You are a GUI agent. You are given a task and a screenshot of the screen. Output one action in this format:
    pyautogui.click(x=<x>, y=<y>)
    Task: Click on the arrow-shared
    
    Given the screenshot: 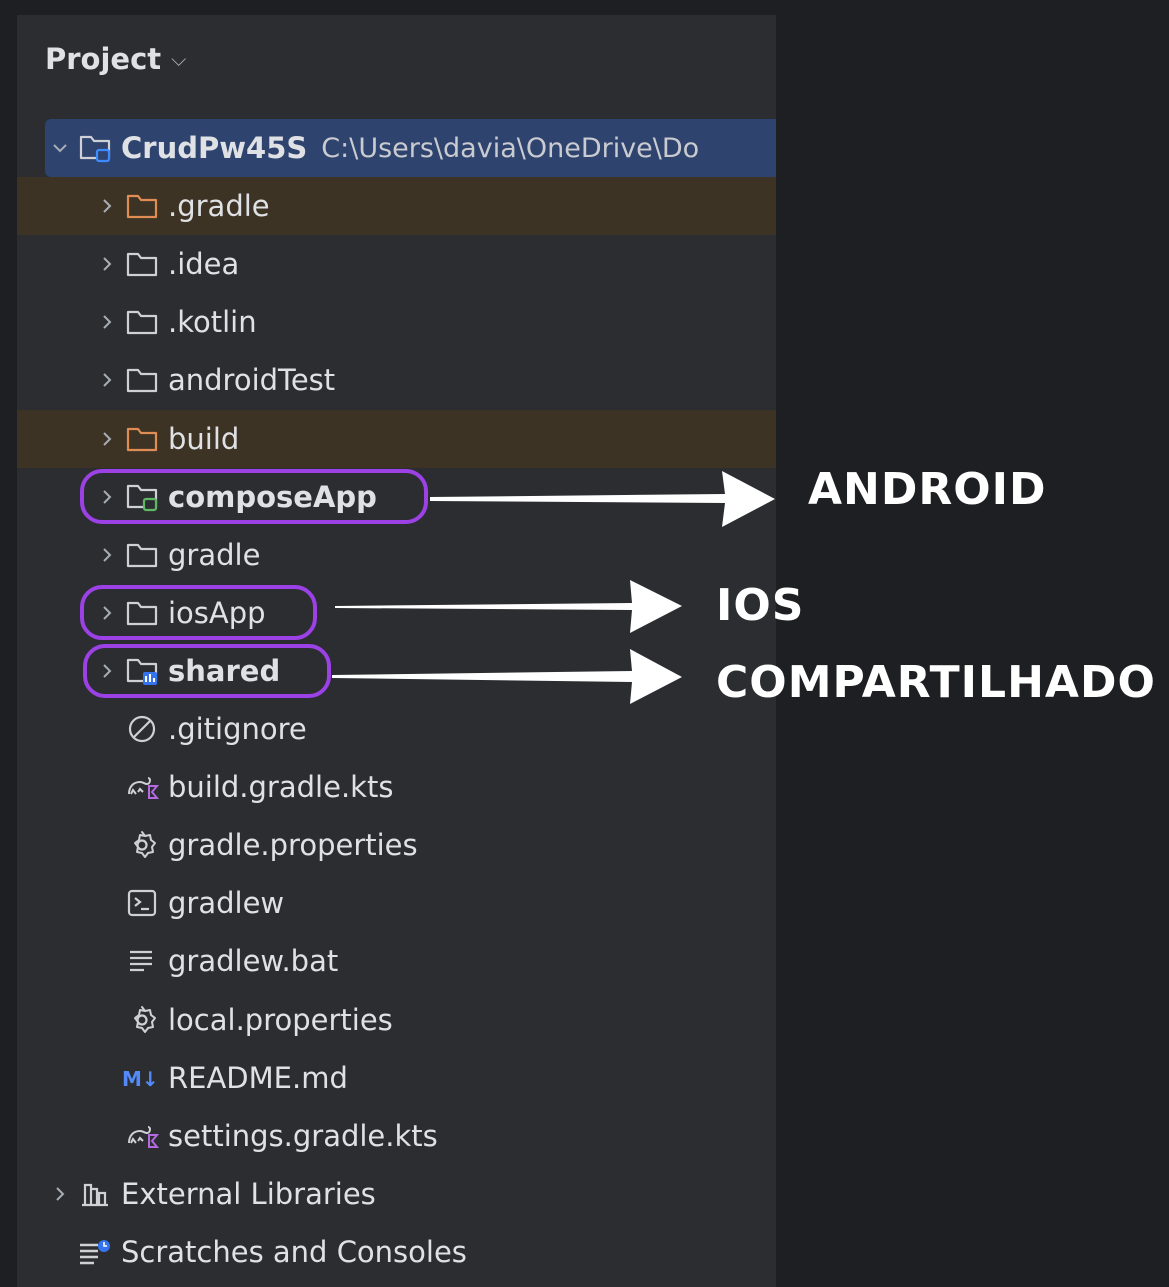 What is the action you would take?
    pyautogui.click(x=507, y=676)
    